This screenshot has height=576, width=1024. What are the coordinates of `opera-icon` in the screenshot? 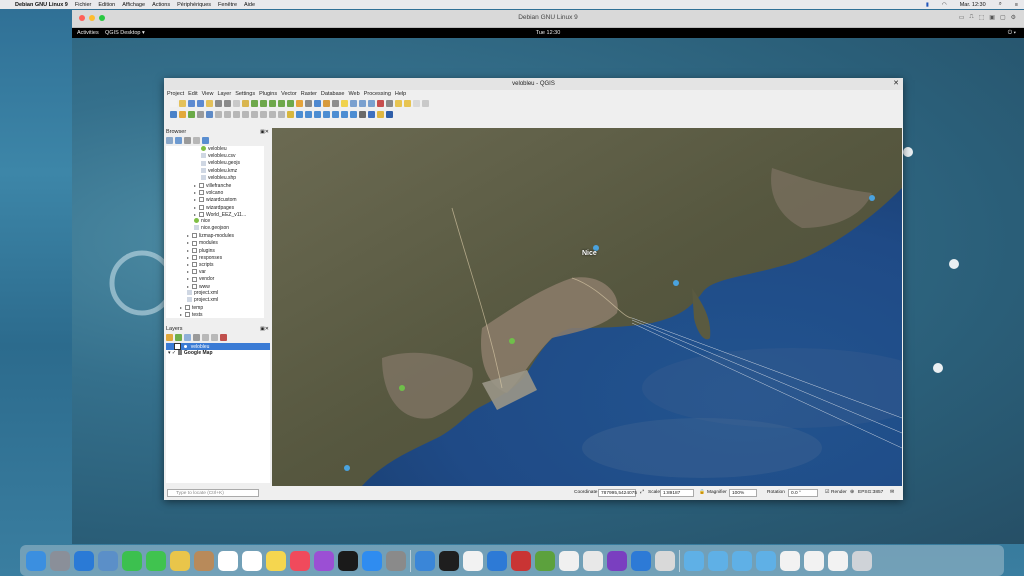 It's located at (521, 560).